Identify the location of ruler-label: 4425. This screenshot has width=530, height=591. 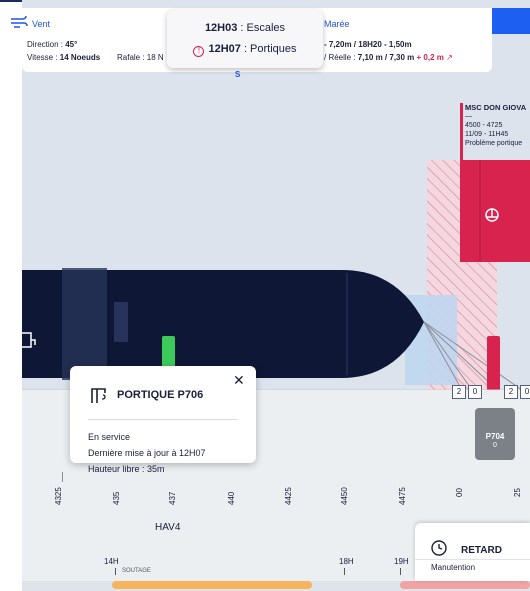
(288, 496).